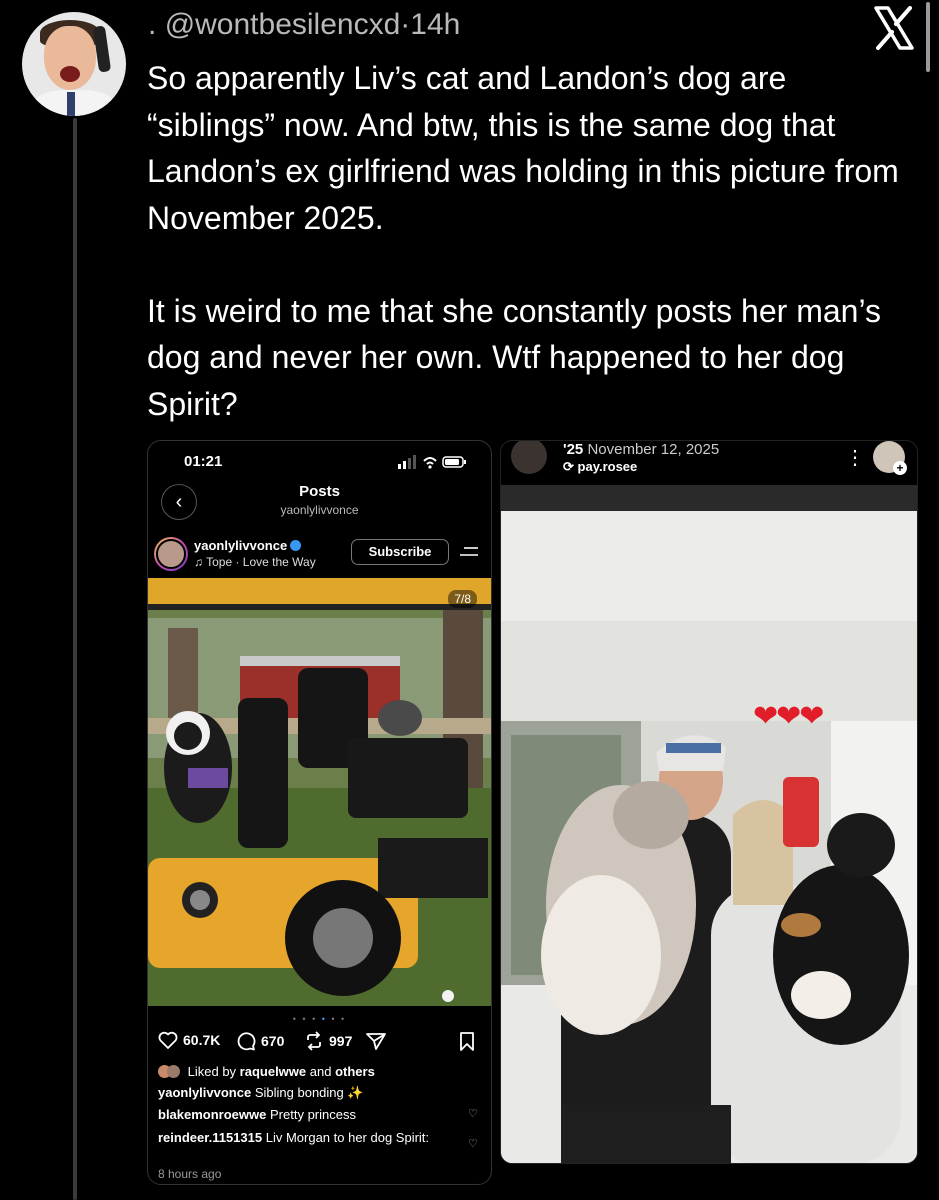 The width and height of the screenshot is (939, 1200). What do you see at coordinates (260, 1041) in the screenshot?
I see `comment-action: 670` at bounding box center [260, 1041].